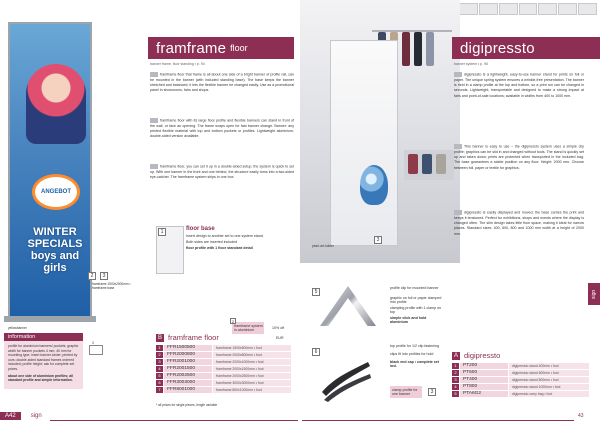  I want to click on row-index: 2, so click(159, 354).